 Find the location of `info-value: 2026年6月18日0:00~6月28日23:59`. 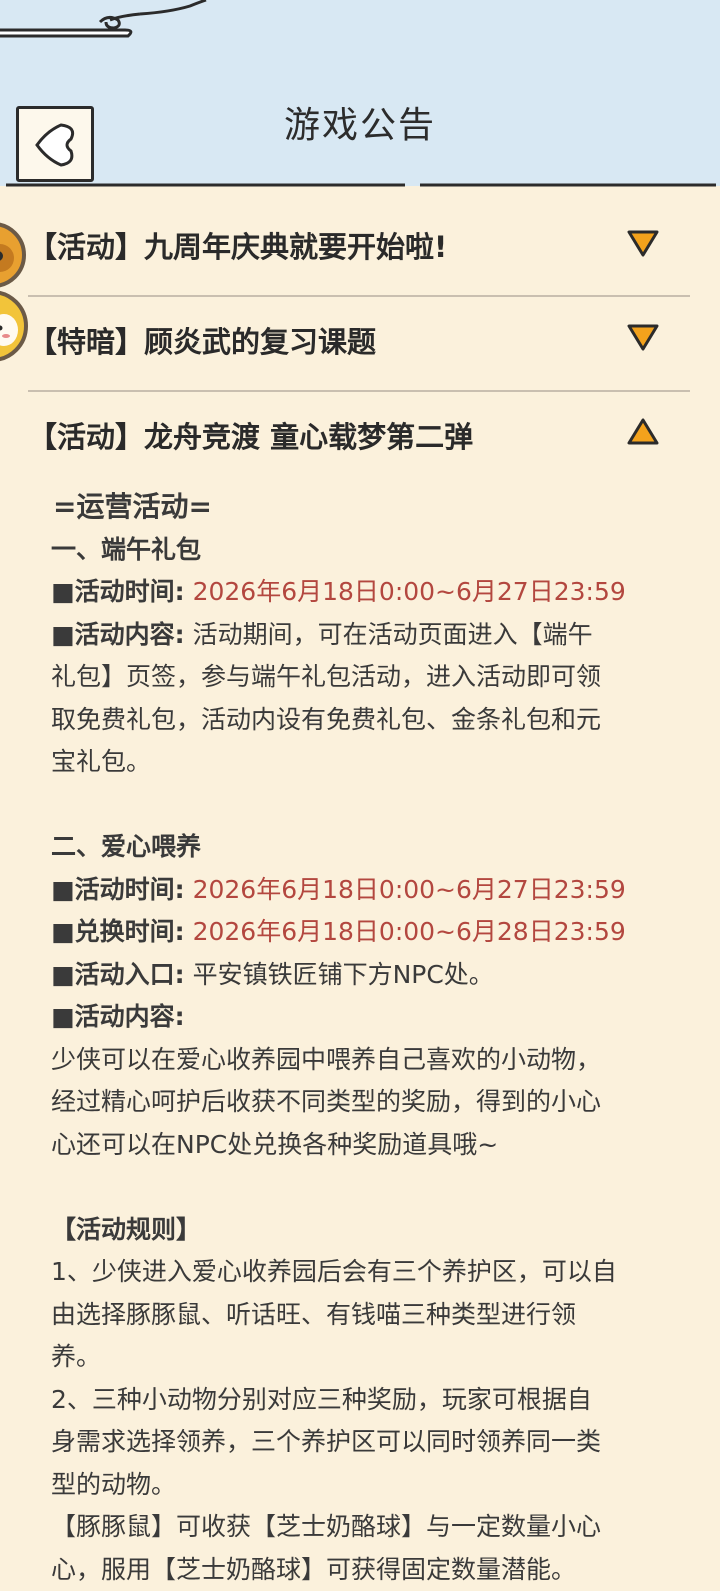

info-value: 2026年6月18日0:00~6月28日23:59 is located at coordinates (405, 931).